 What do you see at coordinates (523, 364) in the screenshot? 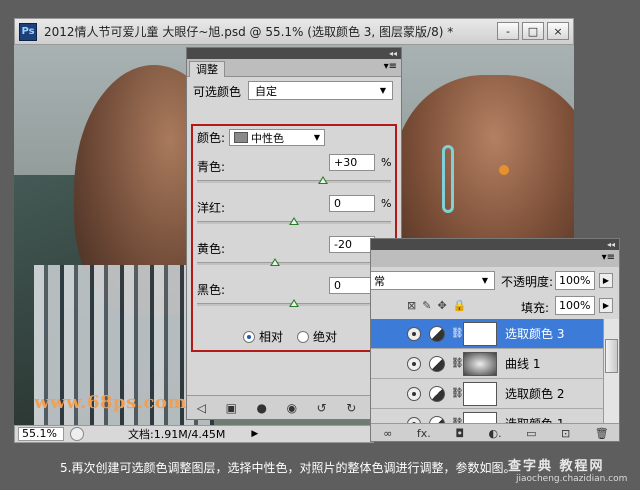
I see `layer-name: 曲线 1` at bounding box center [523, 364].